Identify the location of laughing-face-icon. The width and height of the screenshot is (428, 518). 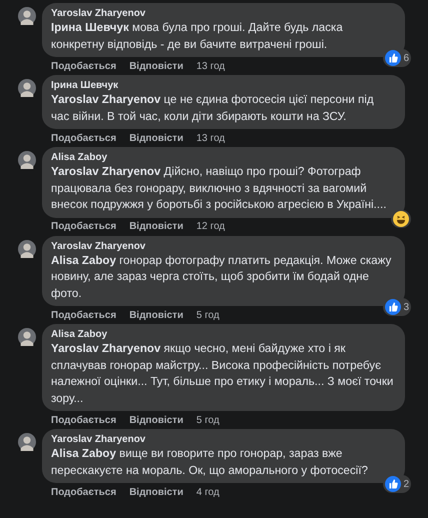
(401, 218).